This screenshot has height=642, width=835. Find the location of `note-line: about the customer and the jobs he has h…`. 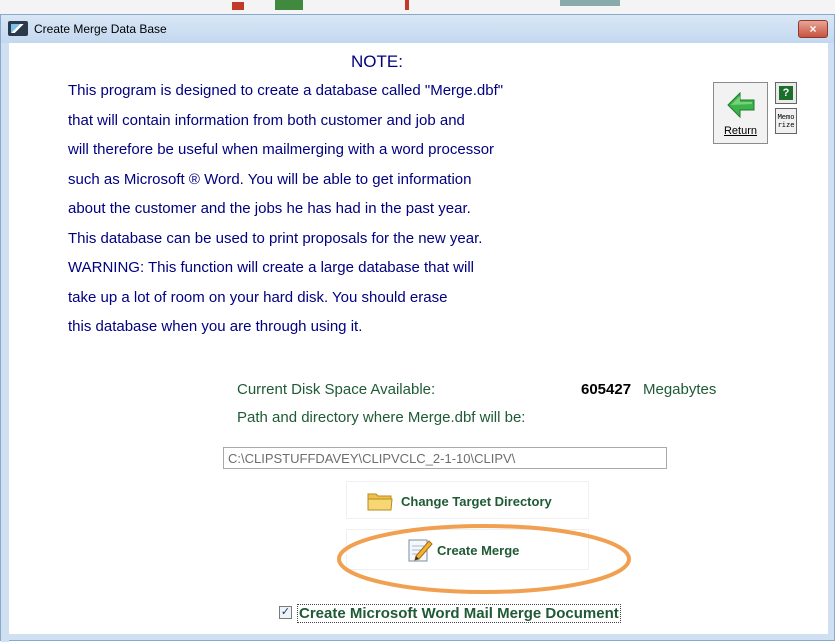

note-line: about the customer and the jobs he has h… is located at coordinates (269, 208).